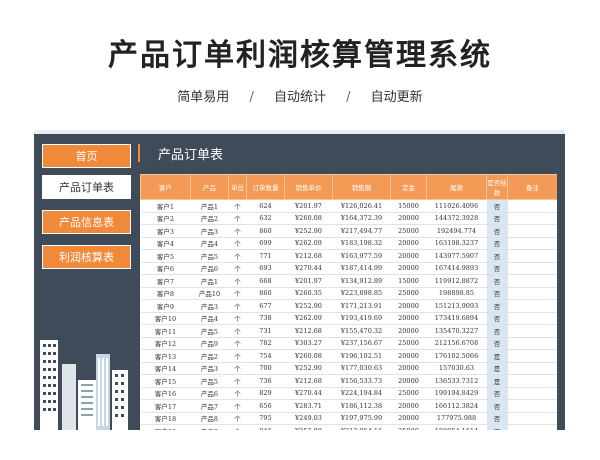 The width and height of the screenshot is (600, 460). What do you see at coordinates (308, 243) in the screenshot?
I see `table-cell: ¥262.09` at bounding box center [308, 243].